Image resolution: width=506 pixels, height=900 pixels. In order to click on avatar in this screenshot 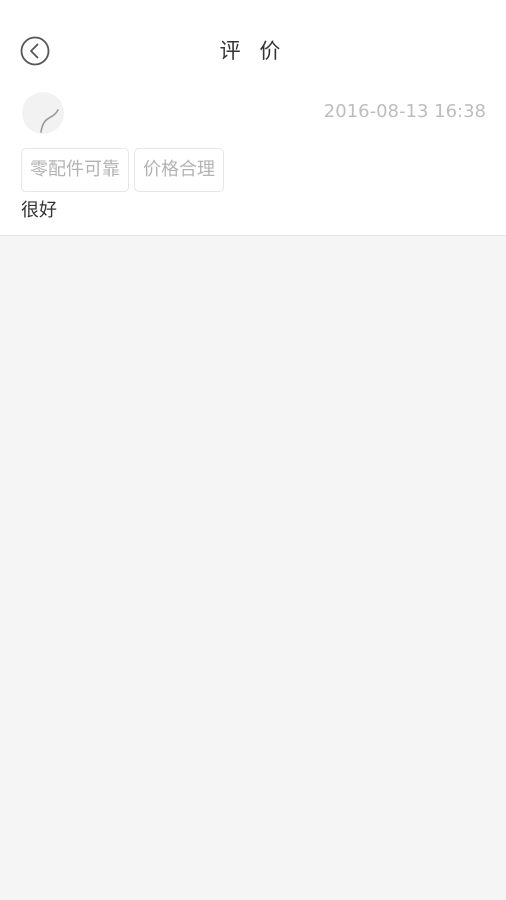, I will do `click(43, 113)`.